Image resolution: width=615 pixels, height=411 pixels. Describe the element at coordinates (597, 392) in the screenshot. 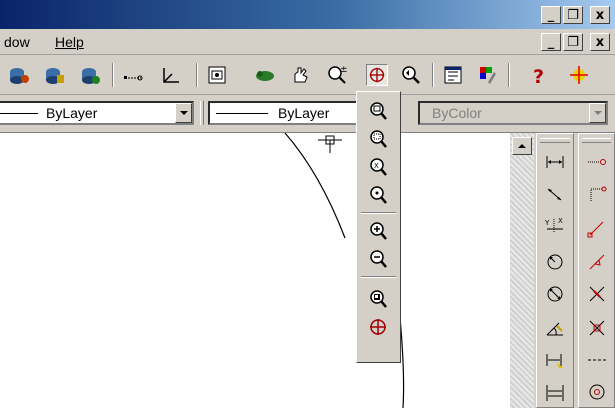

I see `snap-center-icon` at that location.